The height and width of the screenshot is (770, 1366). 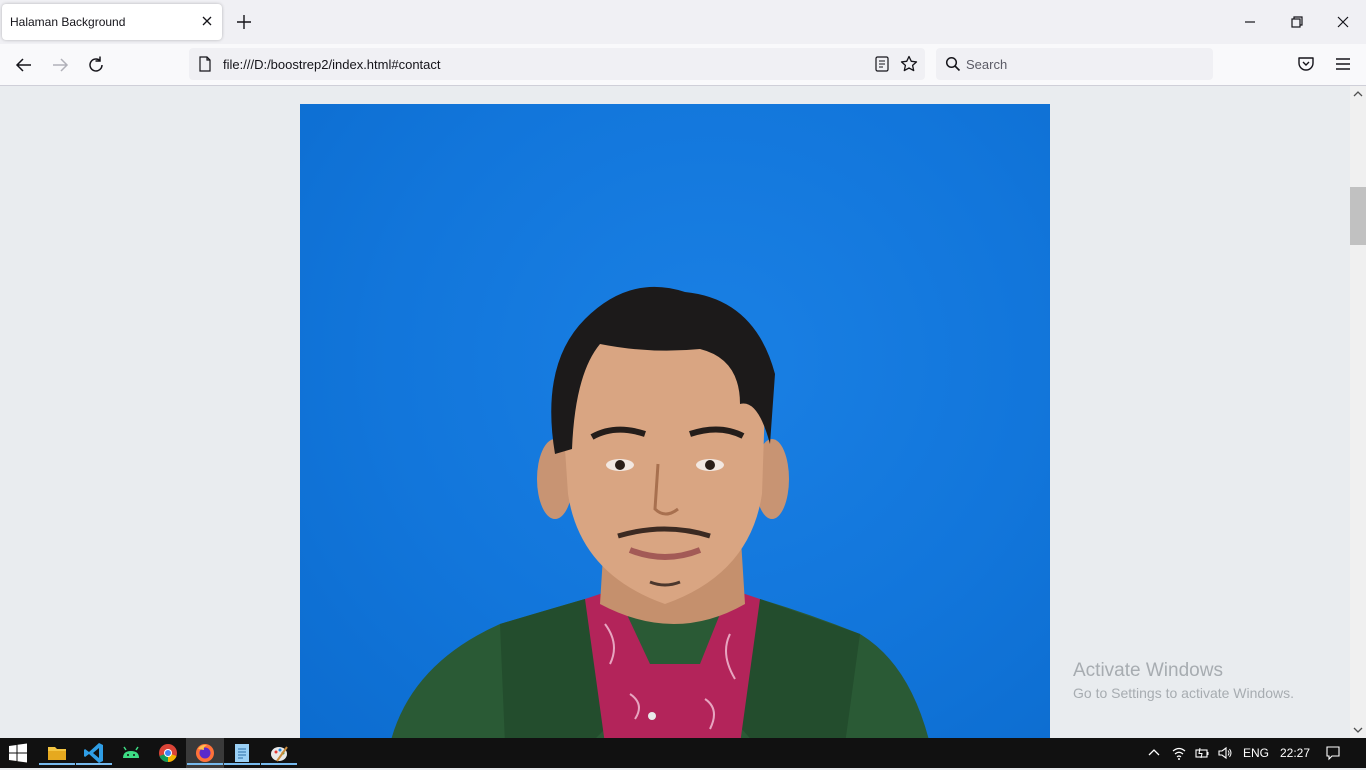 I want to click on scroll-up-arrow-icon, so click(x=1358, y=94).